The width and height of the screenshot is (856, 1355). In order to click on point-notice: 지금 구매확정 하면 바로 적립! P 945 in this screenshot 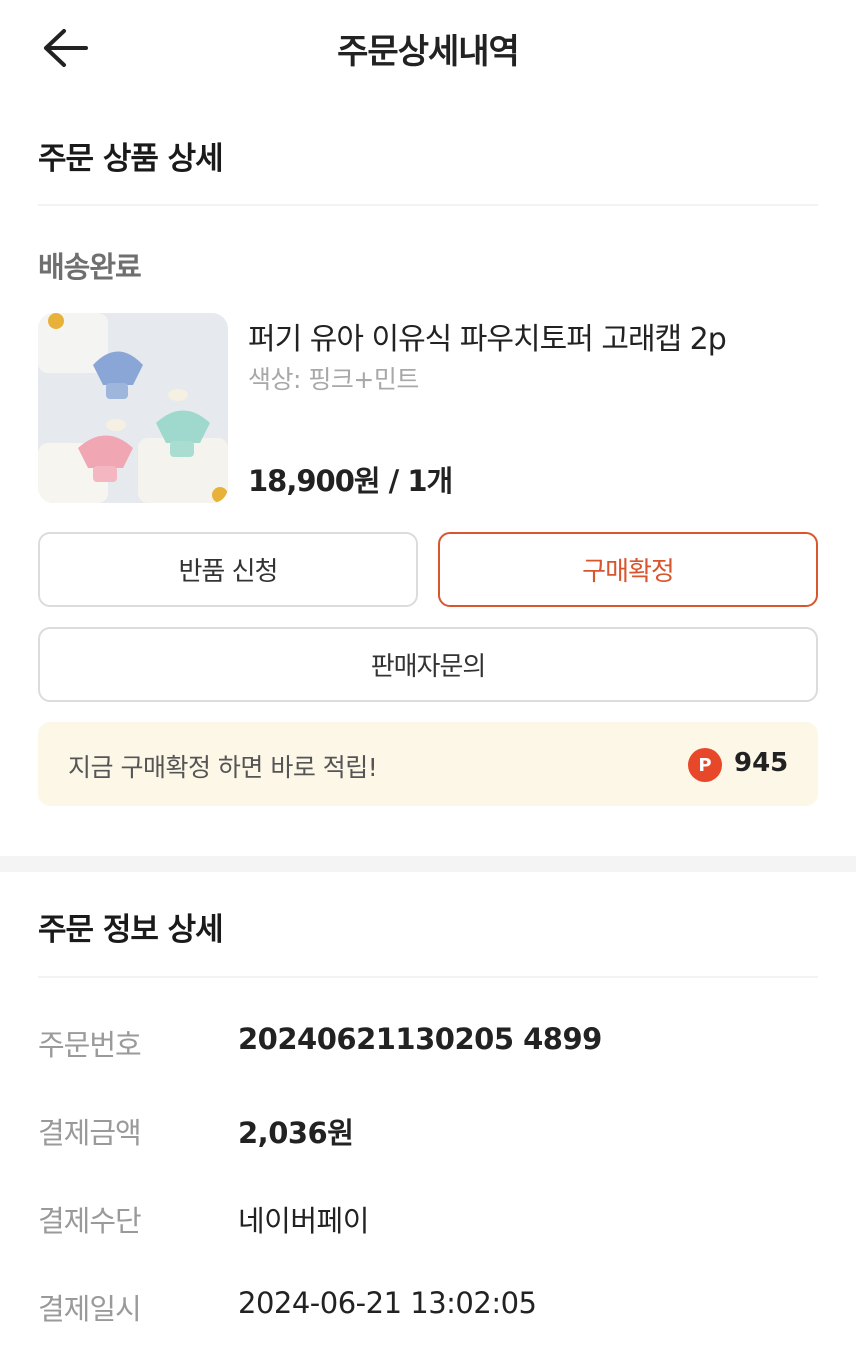, I will do `click(428, 764)`.